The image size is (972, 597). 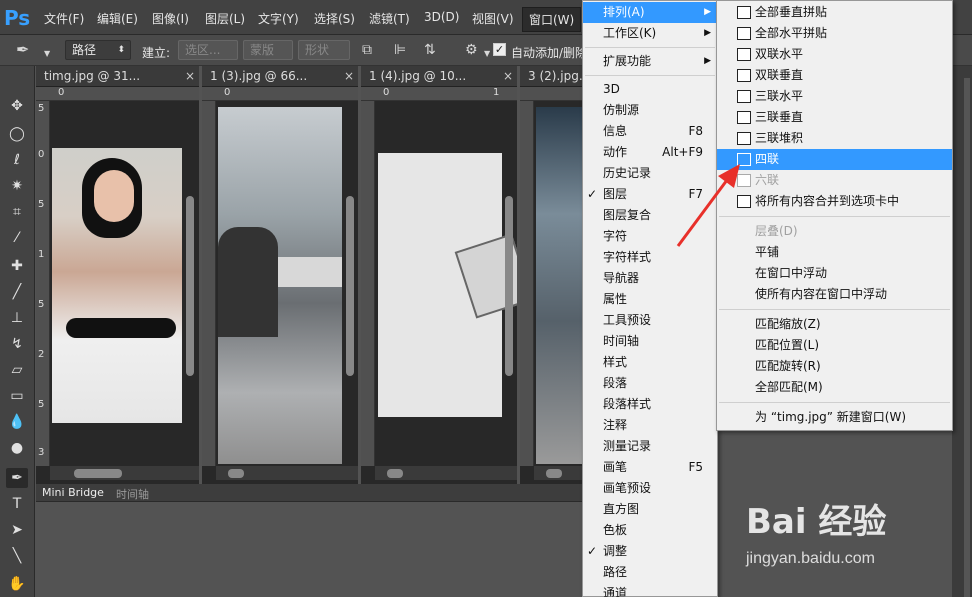 What do you see at coordinates (17, 318) in the screenshot?
I see `clone-stamp-icon: ⊥` at bounding box center [17, 318].